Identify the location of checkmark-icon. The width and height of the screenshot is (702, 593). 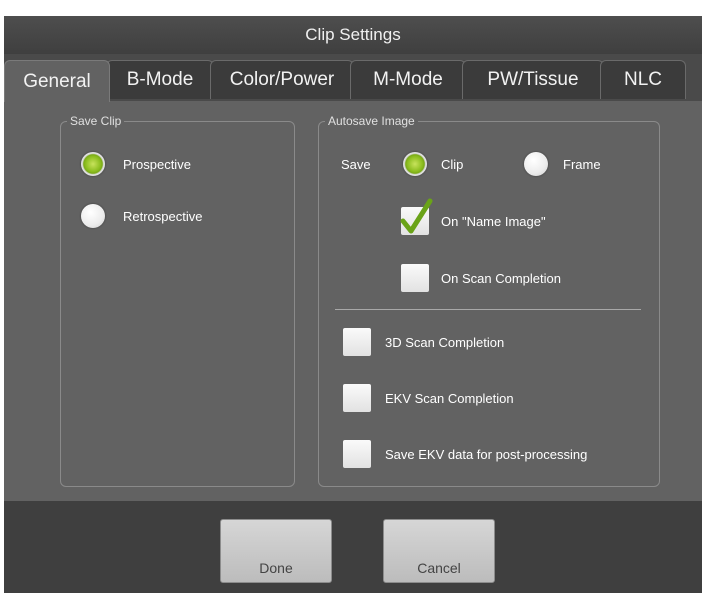
(416, 216).